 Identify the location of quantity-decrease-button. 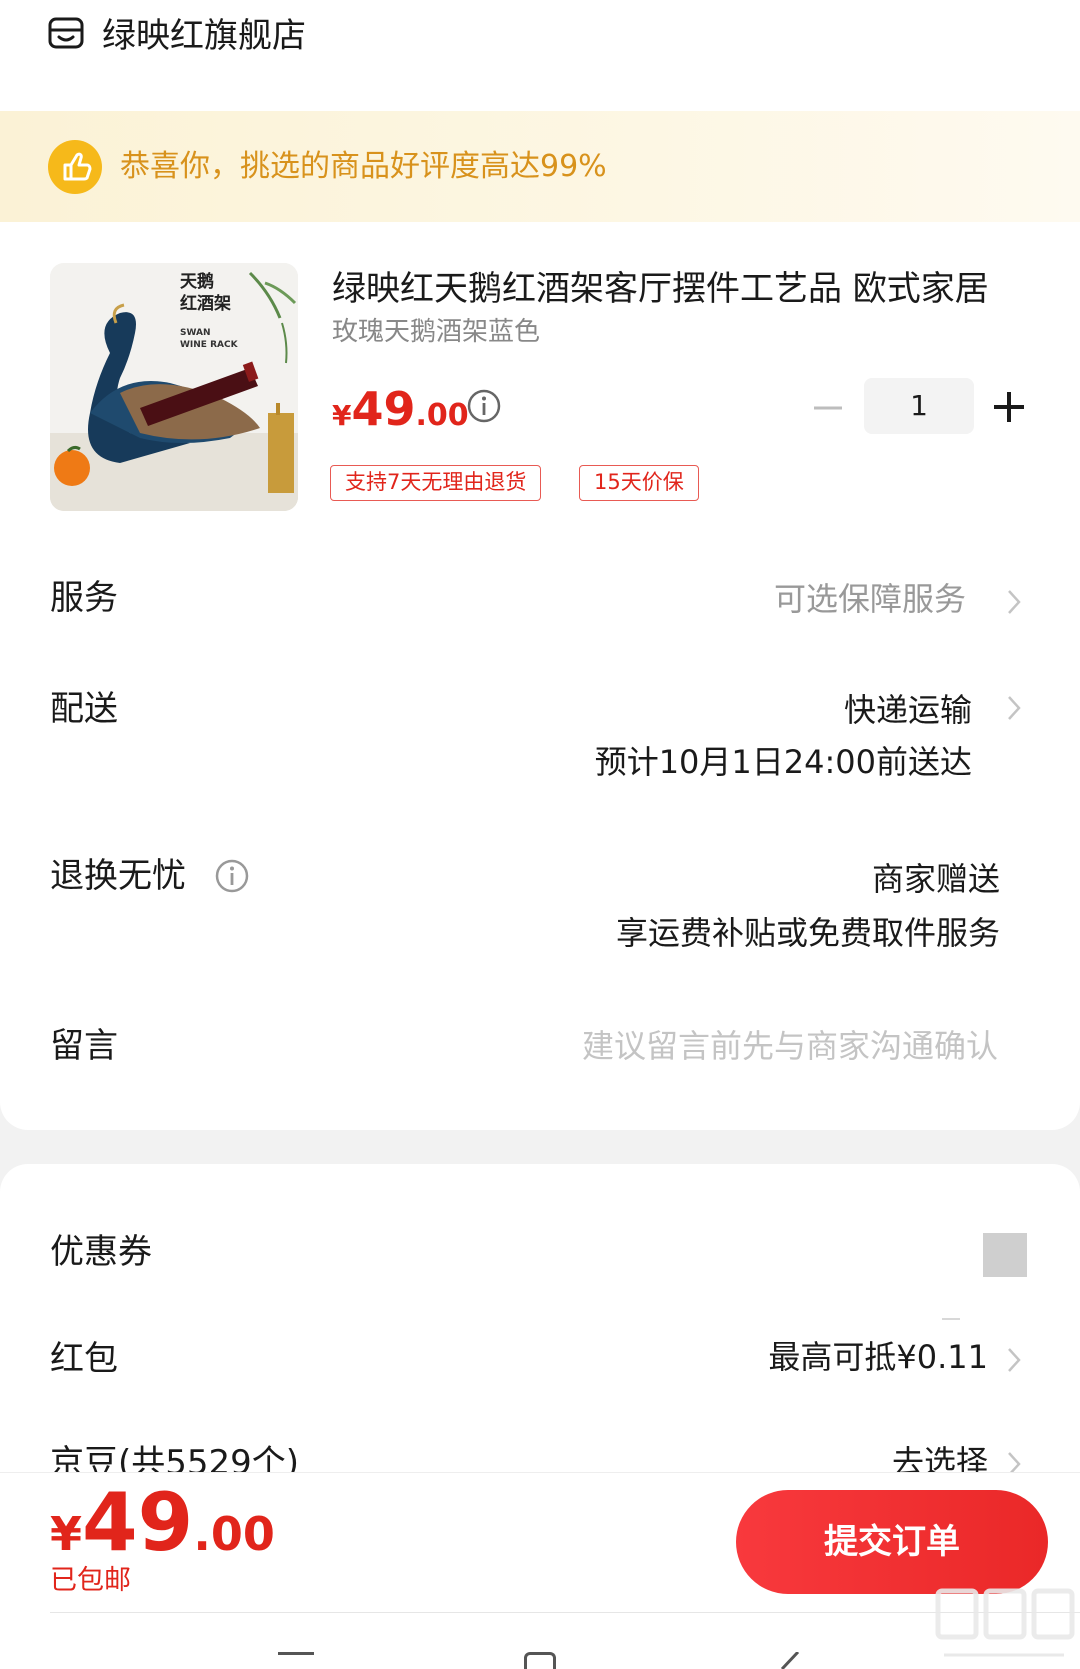
(828, 408).